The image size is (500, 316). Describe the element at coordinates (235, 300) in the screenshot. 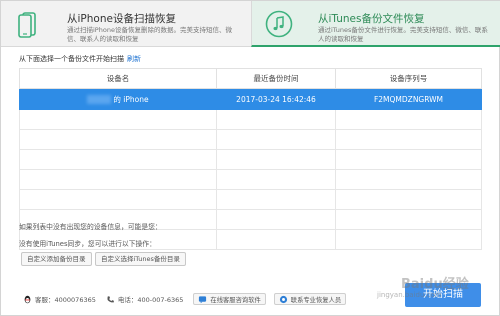

I see `online-service-label: 在线客服咨询软件` at that location.